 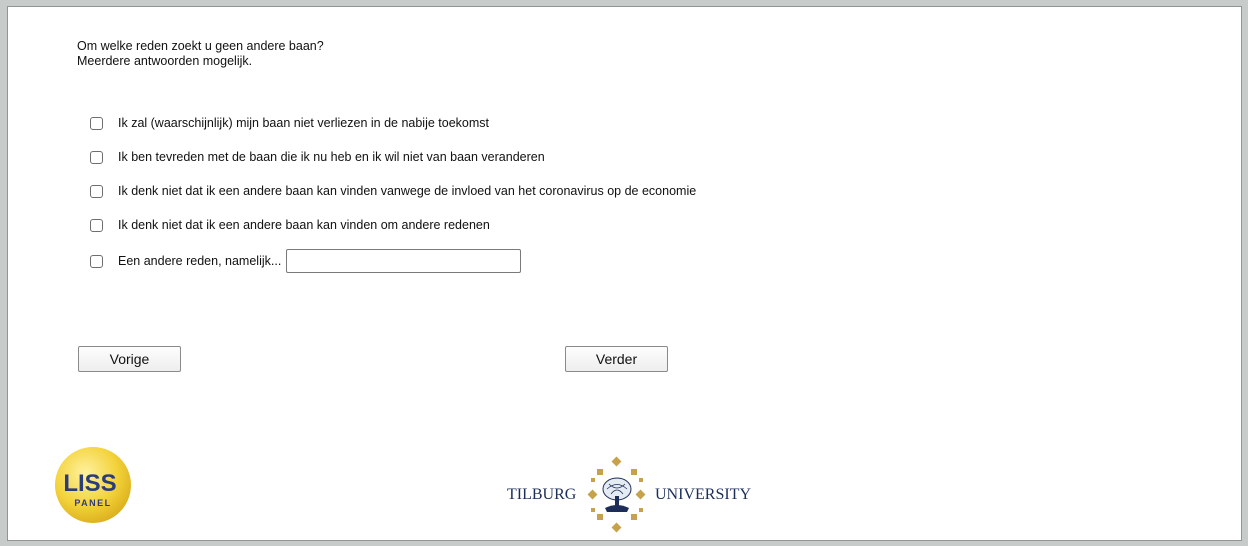 I want to click on other-reason-input, so click(x=404, y=261).